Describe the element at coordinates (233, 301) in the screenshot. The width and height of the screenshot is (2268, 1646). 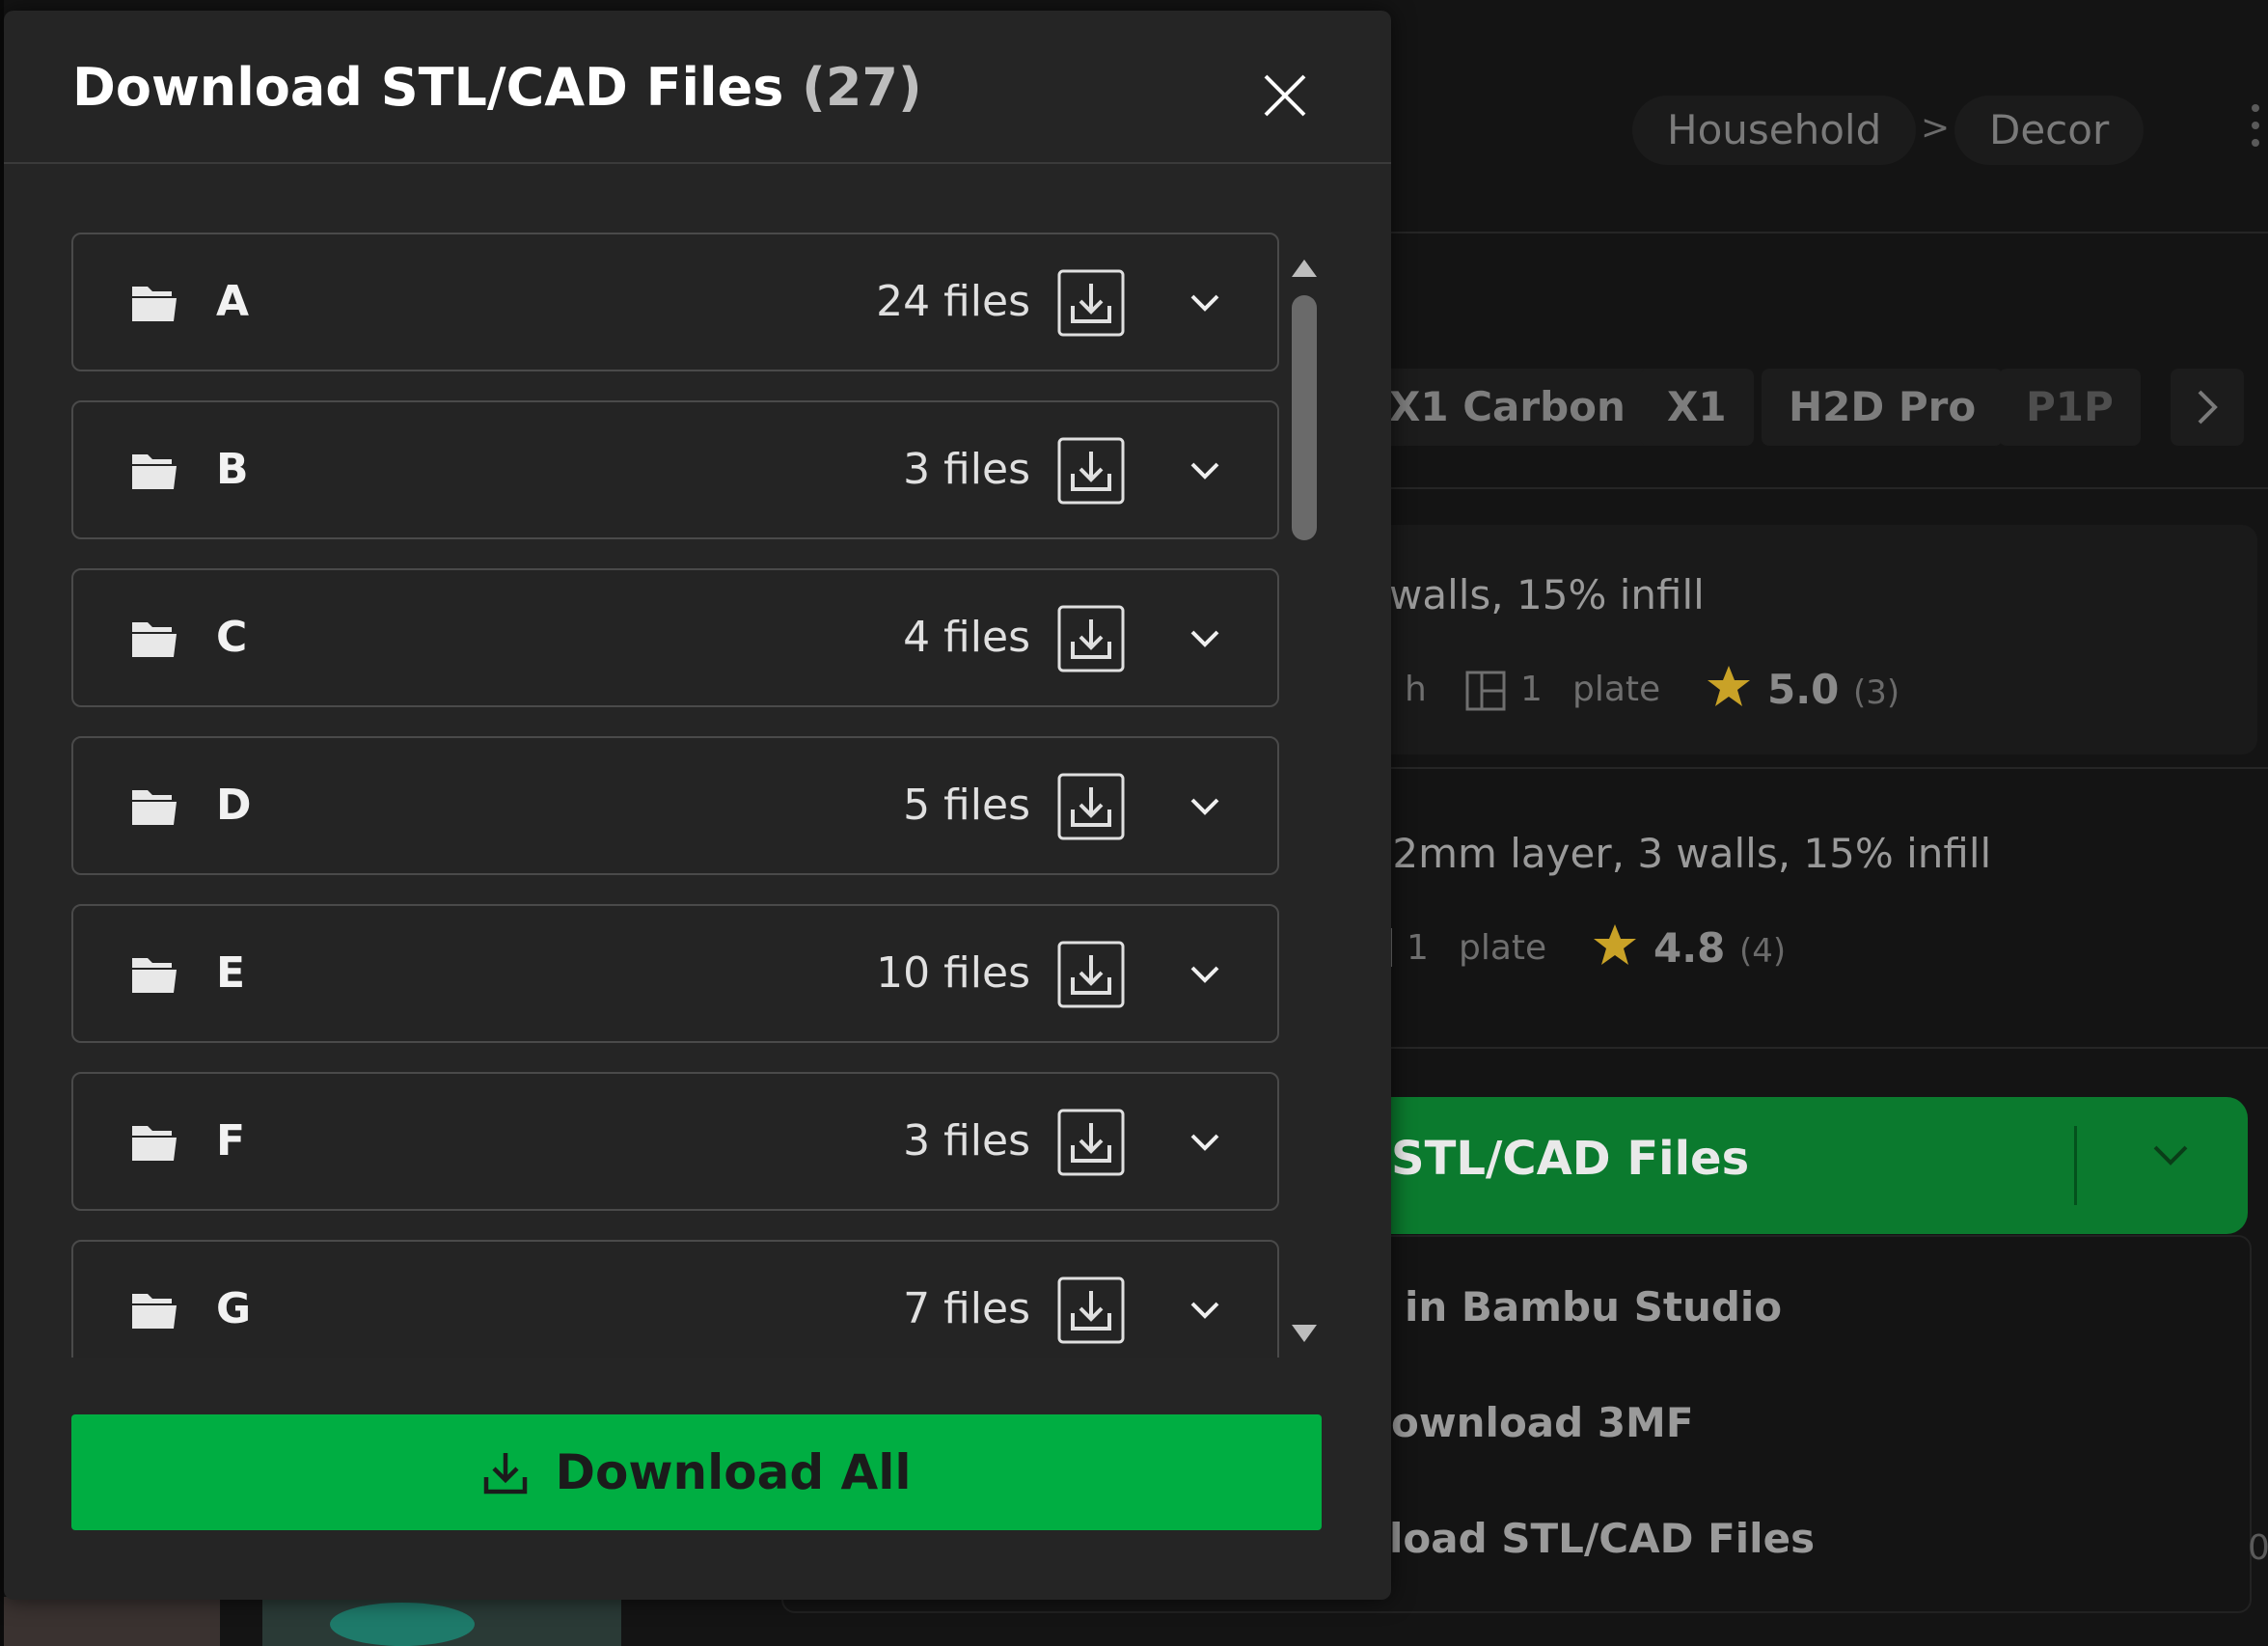
I see `folder-name: A` at that location.